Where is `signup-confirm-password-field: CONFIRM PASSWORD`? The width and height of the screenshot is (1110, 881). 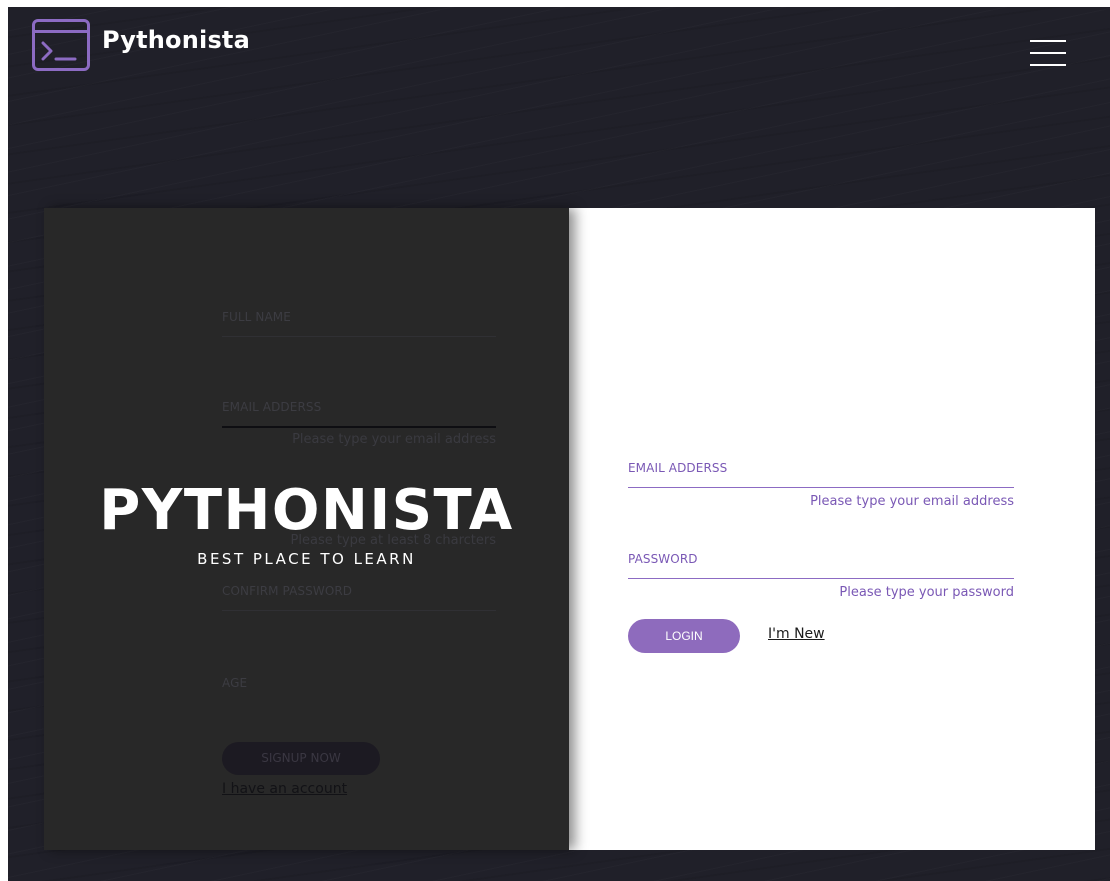
signup-confirm-password-field: CONFIRM PASSWORD is located at coordinates (359, 597).